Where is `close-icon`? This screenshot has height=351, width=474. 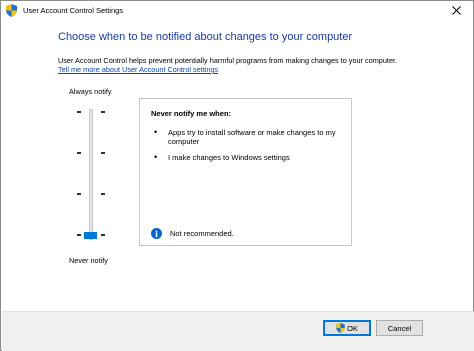 close-icon is located at coordinates (456, 10).